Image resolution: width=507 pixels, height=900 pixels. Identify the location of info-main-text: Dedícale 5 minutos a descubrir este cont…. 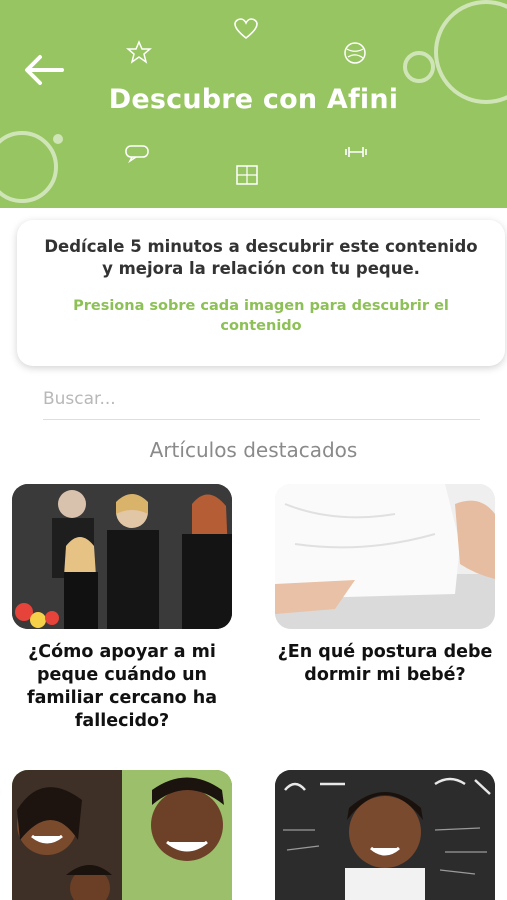
(261, 257).